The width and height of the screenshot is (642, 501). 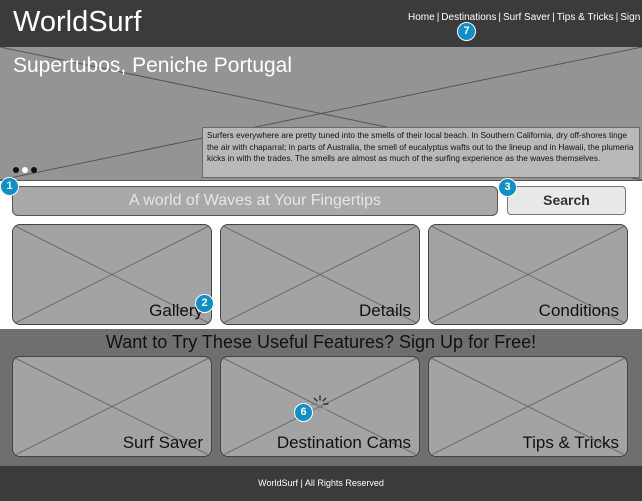 What do you see at coordinates (204, 303) in the screenshot?
I see `annotation-badge-2: 2` at bounding box center [204, 303].